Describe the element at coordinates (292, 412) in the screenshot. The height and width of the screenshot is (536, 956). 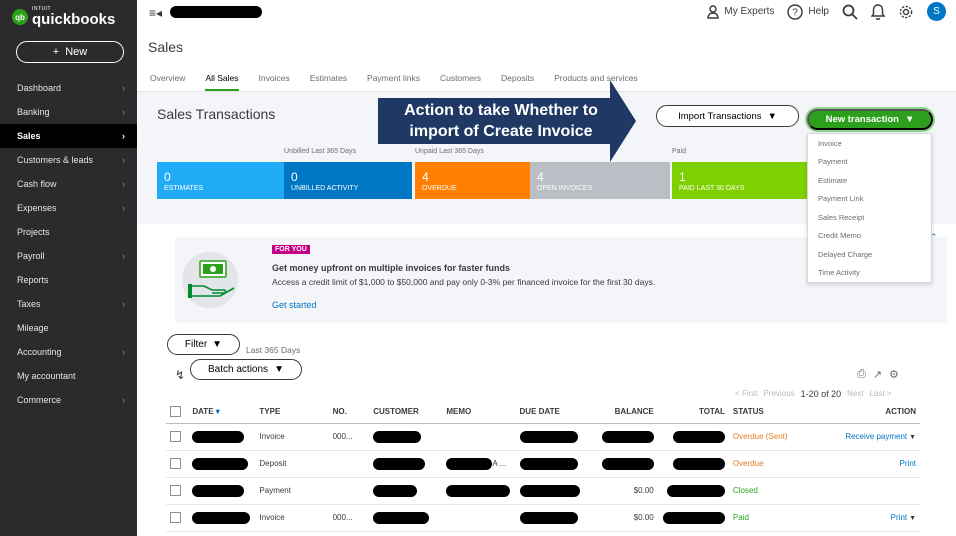
I see `column-header-type: TYPE` at that location.